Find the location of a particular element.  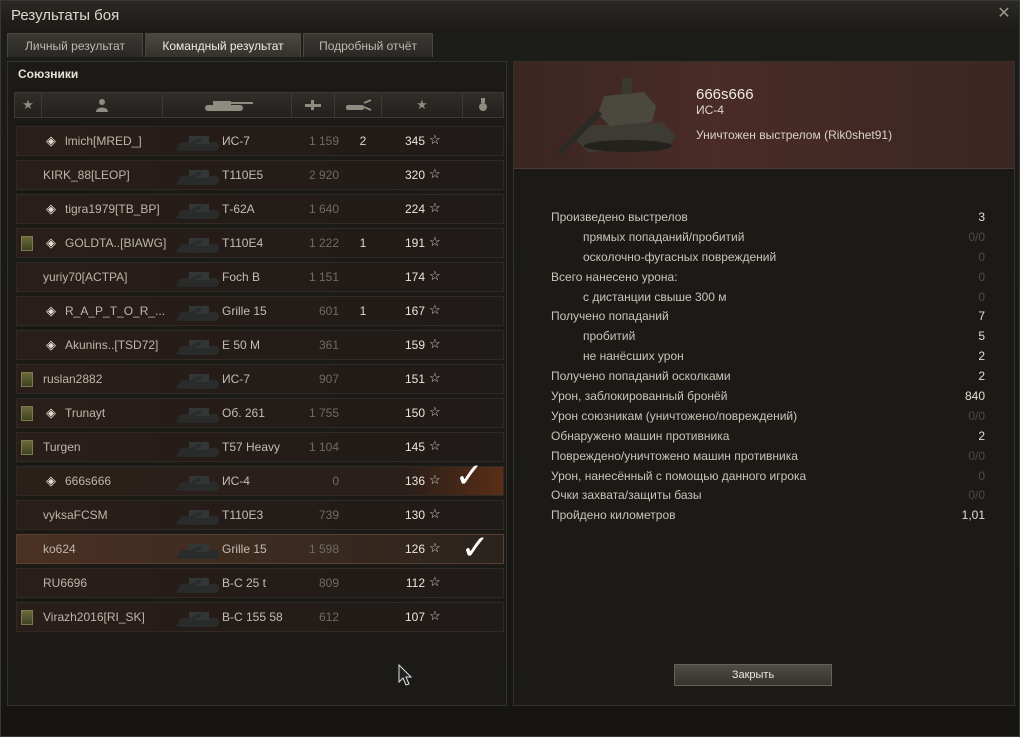

damage-cell: 1 222 is located at coordinates (323, 243).